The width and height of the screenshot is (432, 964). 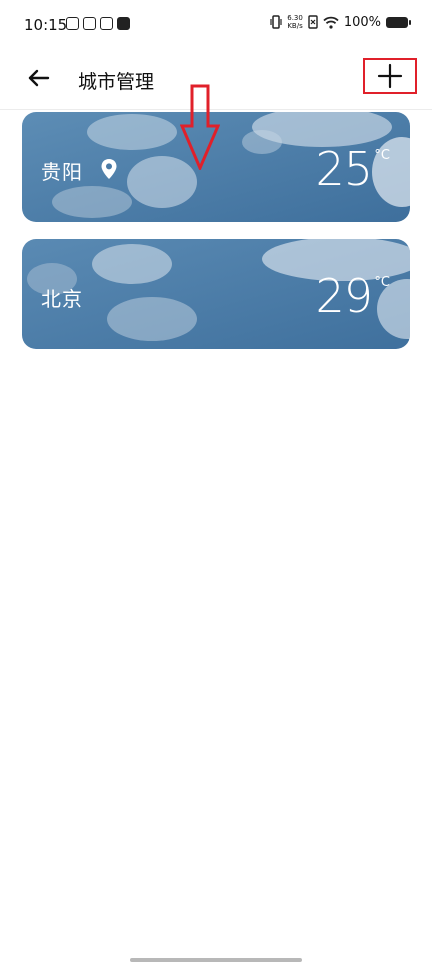 What do you see at coordinates (200, 127) in the screenshot?
I see `annotation-arrow-icon` at bounding box center [200, 127].